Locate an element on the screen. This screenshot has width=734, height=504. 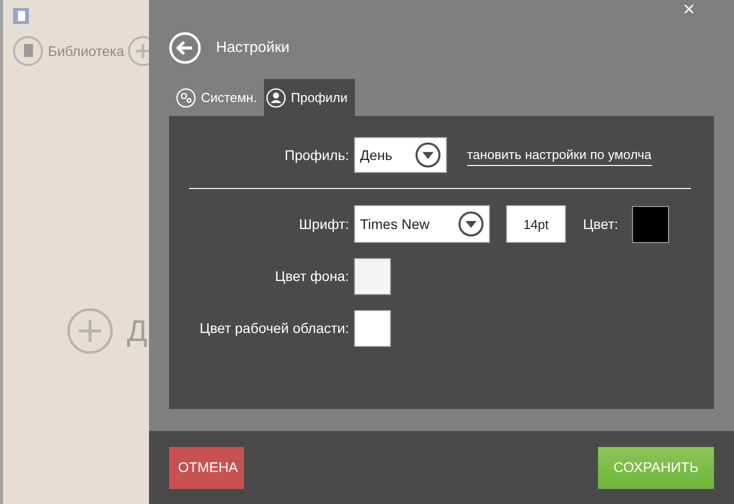
profile-dropdown: День is located at coordinates (400, 155).